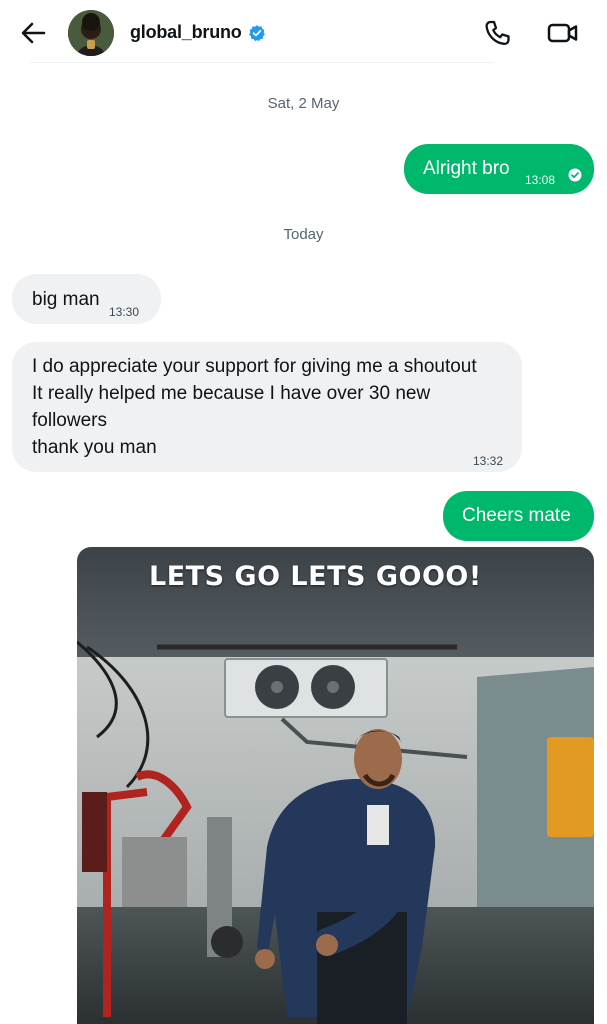  I want to click on back-button, so click(33, 33).